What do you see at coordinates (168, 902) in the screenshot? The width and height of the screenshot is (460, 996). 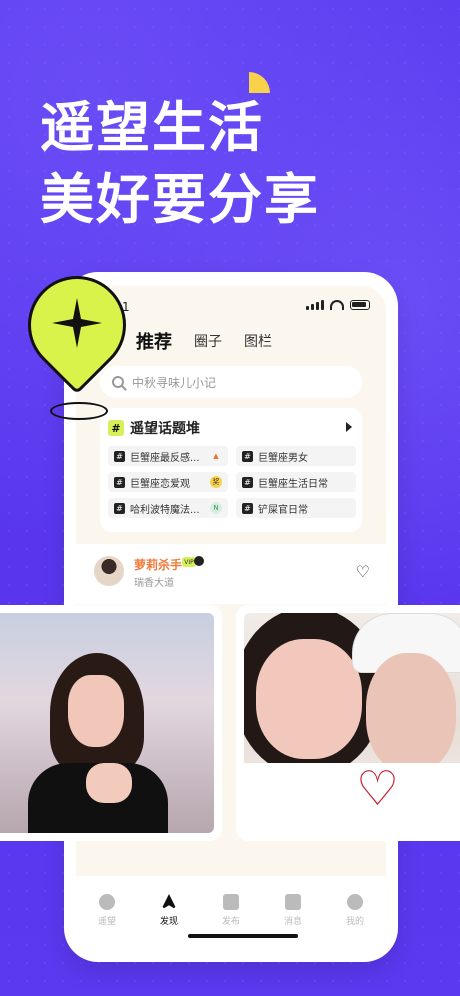 I see `compass-icon` at bounding box center [168, 902].